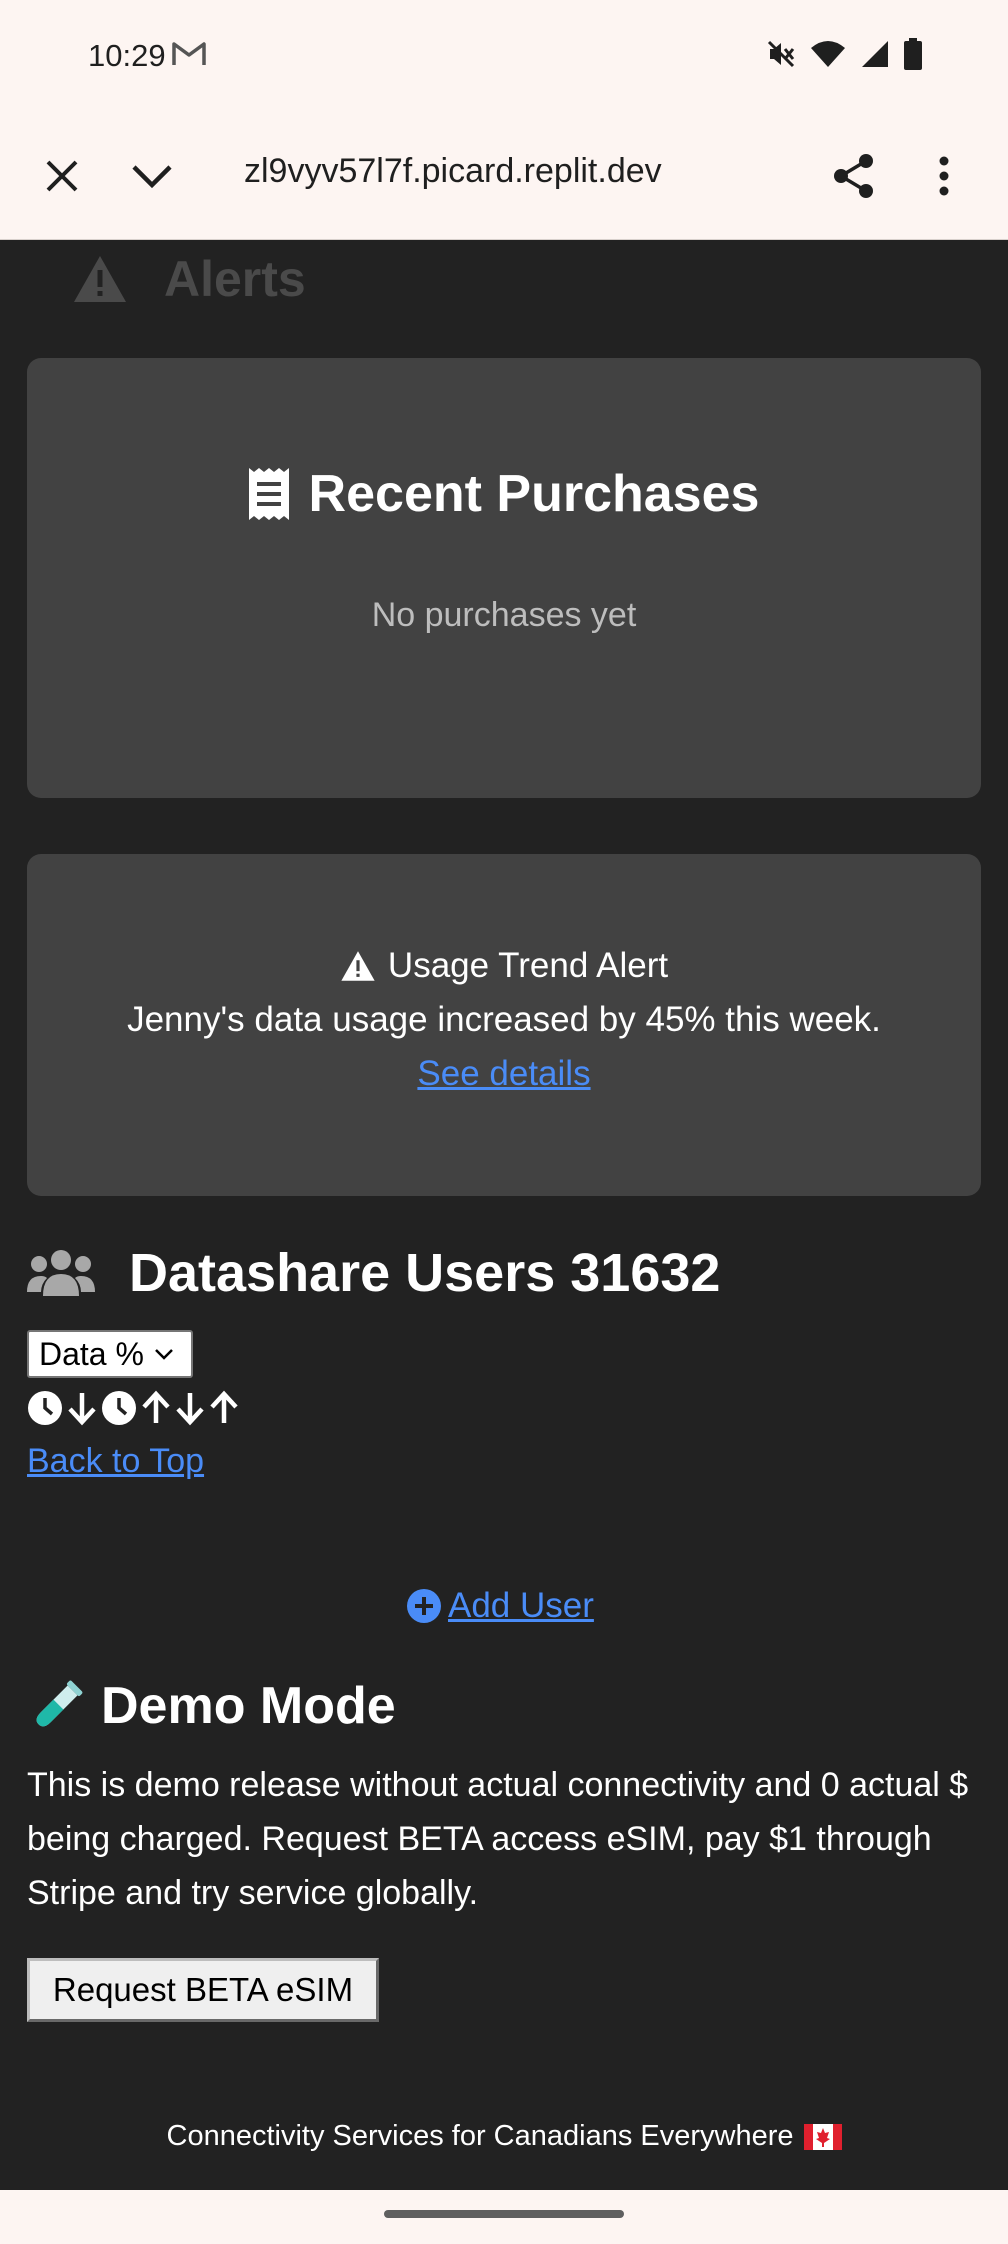 Image resolution: width=1008 pixels, height=2244 pixels. I want to click on close-icon, so click(62, 176).